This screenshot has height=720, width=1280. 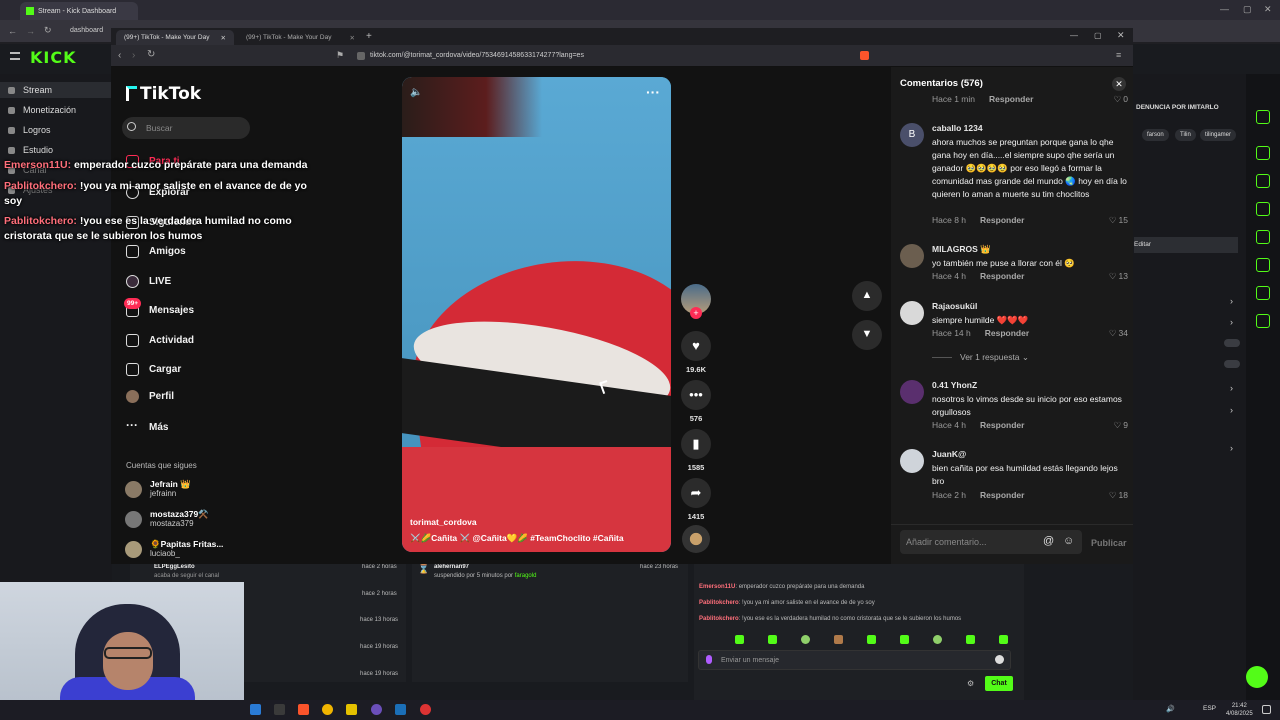 What do you see at coordinates (1185, 135) in the screenshot?
I see `tag-chip: Tilin` at bounding box center [1185, 135].